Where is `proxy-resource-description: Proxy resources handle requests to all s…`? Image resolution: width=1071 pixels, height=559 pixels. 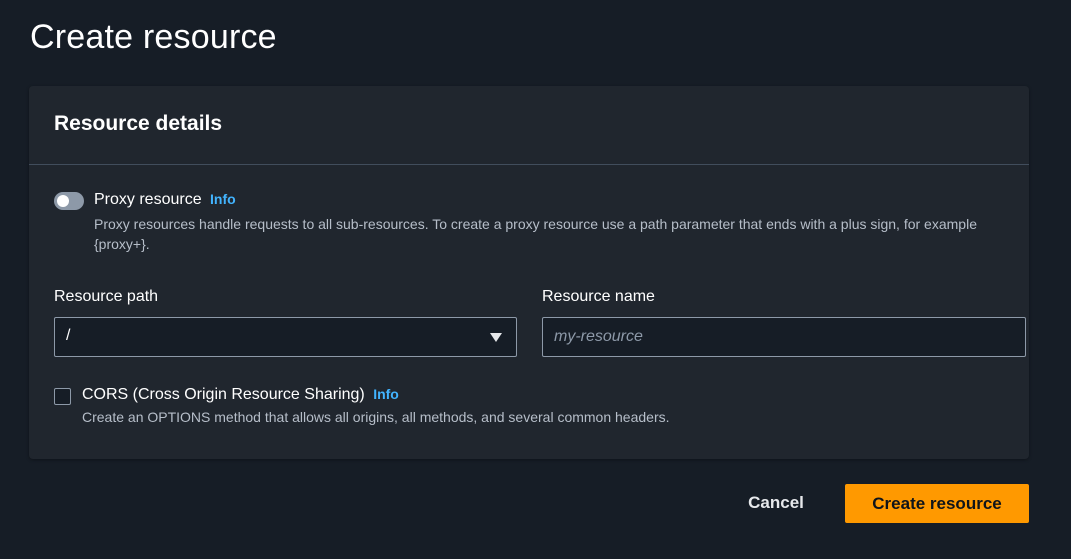
proxy-resource-description: Proxy resources handle requests to all s… is located at coordinates (535, 234).